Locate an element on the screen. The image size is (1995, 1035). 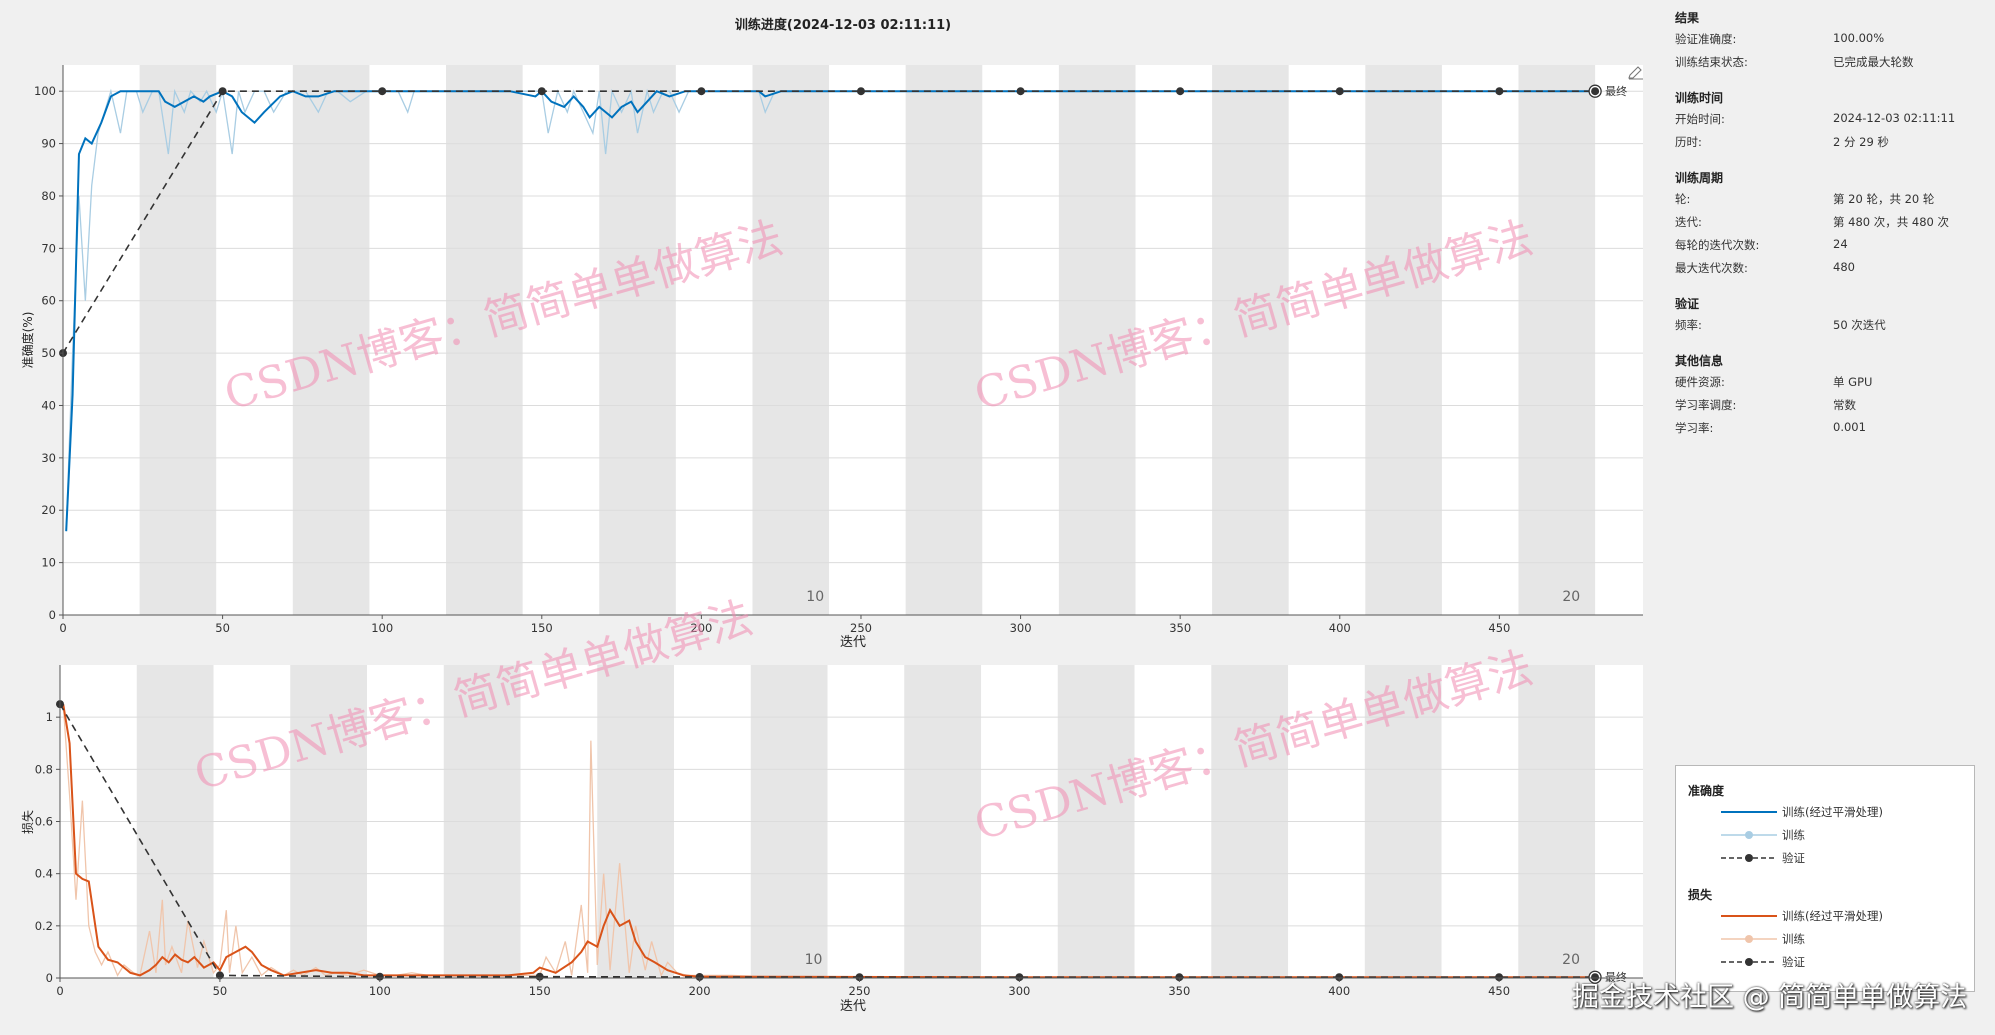
loss-xlabel: 迭代 is located at coordinates (853, 1006).